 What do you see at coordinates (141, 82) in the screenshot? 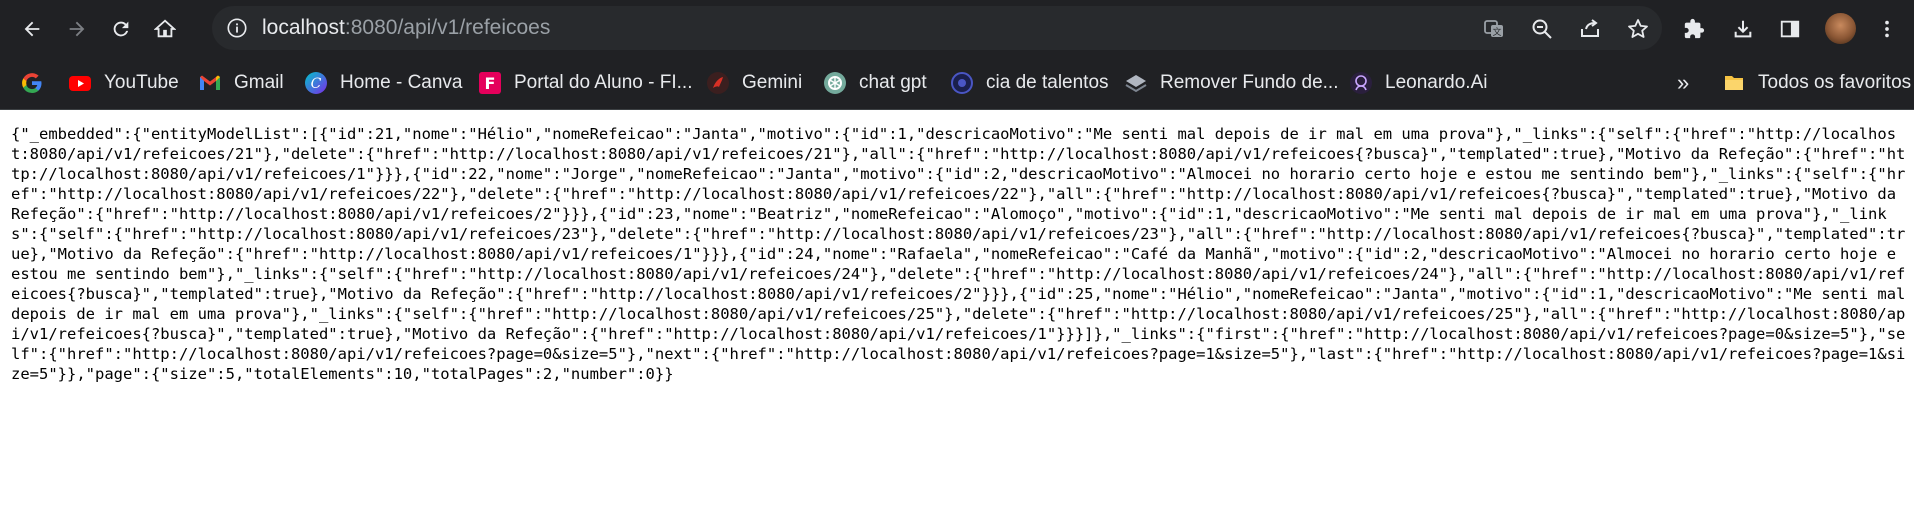
I see `bookmark-label: YouTube` at bounding box center [141, 82].